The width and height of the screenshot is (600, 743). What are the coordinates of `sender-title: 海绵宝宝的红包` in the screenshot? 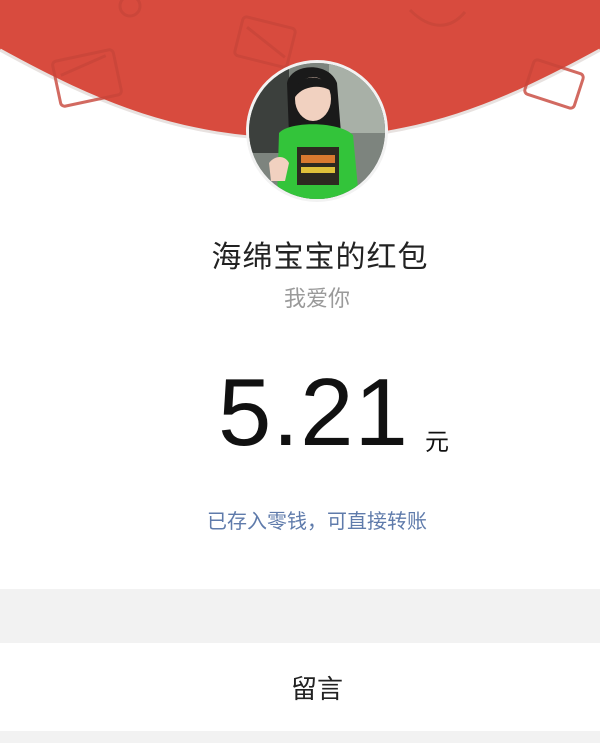 It's located at (320, 257).